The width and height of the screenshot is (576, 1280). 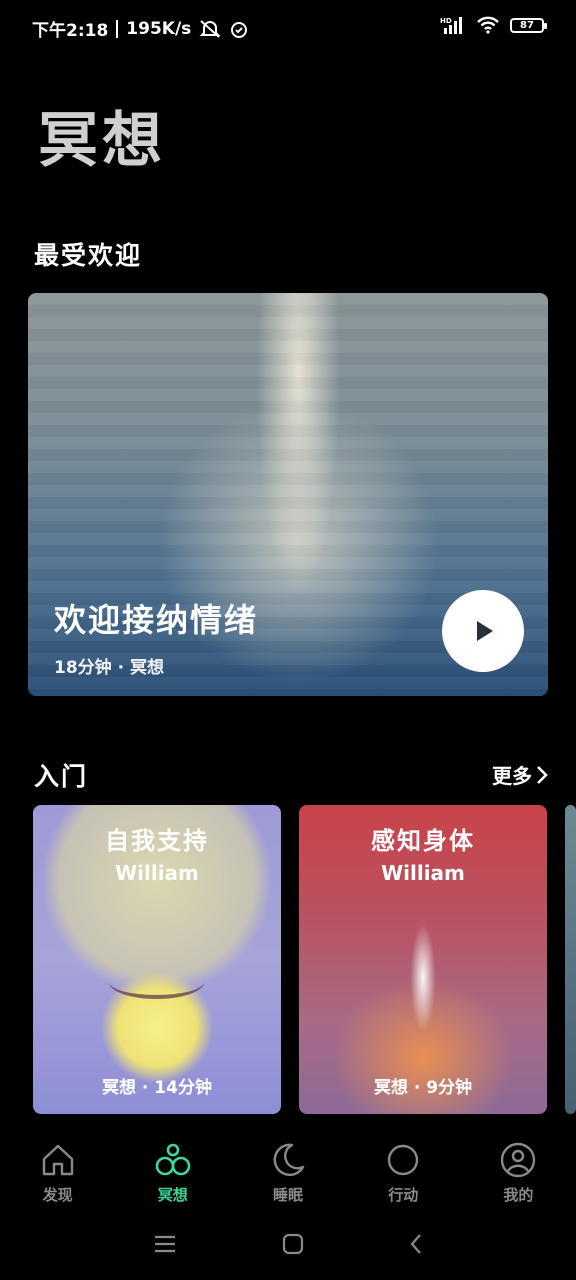 What do you see at coordinates (117, 28) in the screenshot?
I see `status-separator` at bounding box center [117, 28].